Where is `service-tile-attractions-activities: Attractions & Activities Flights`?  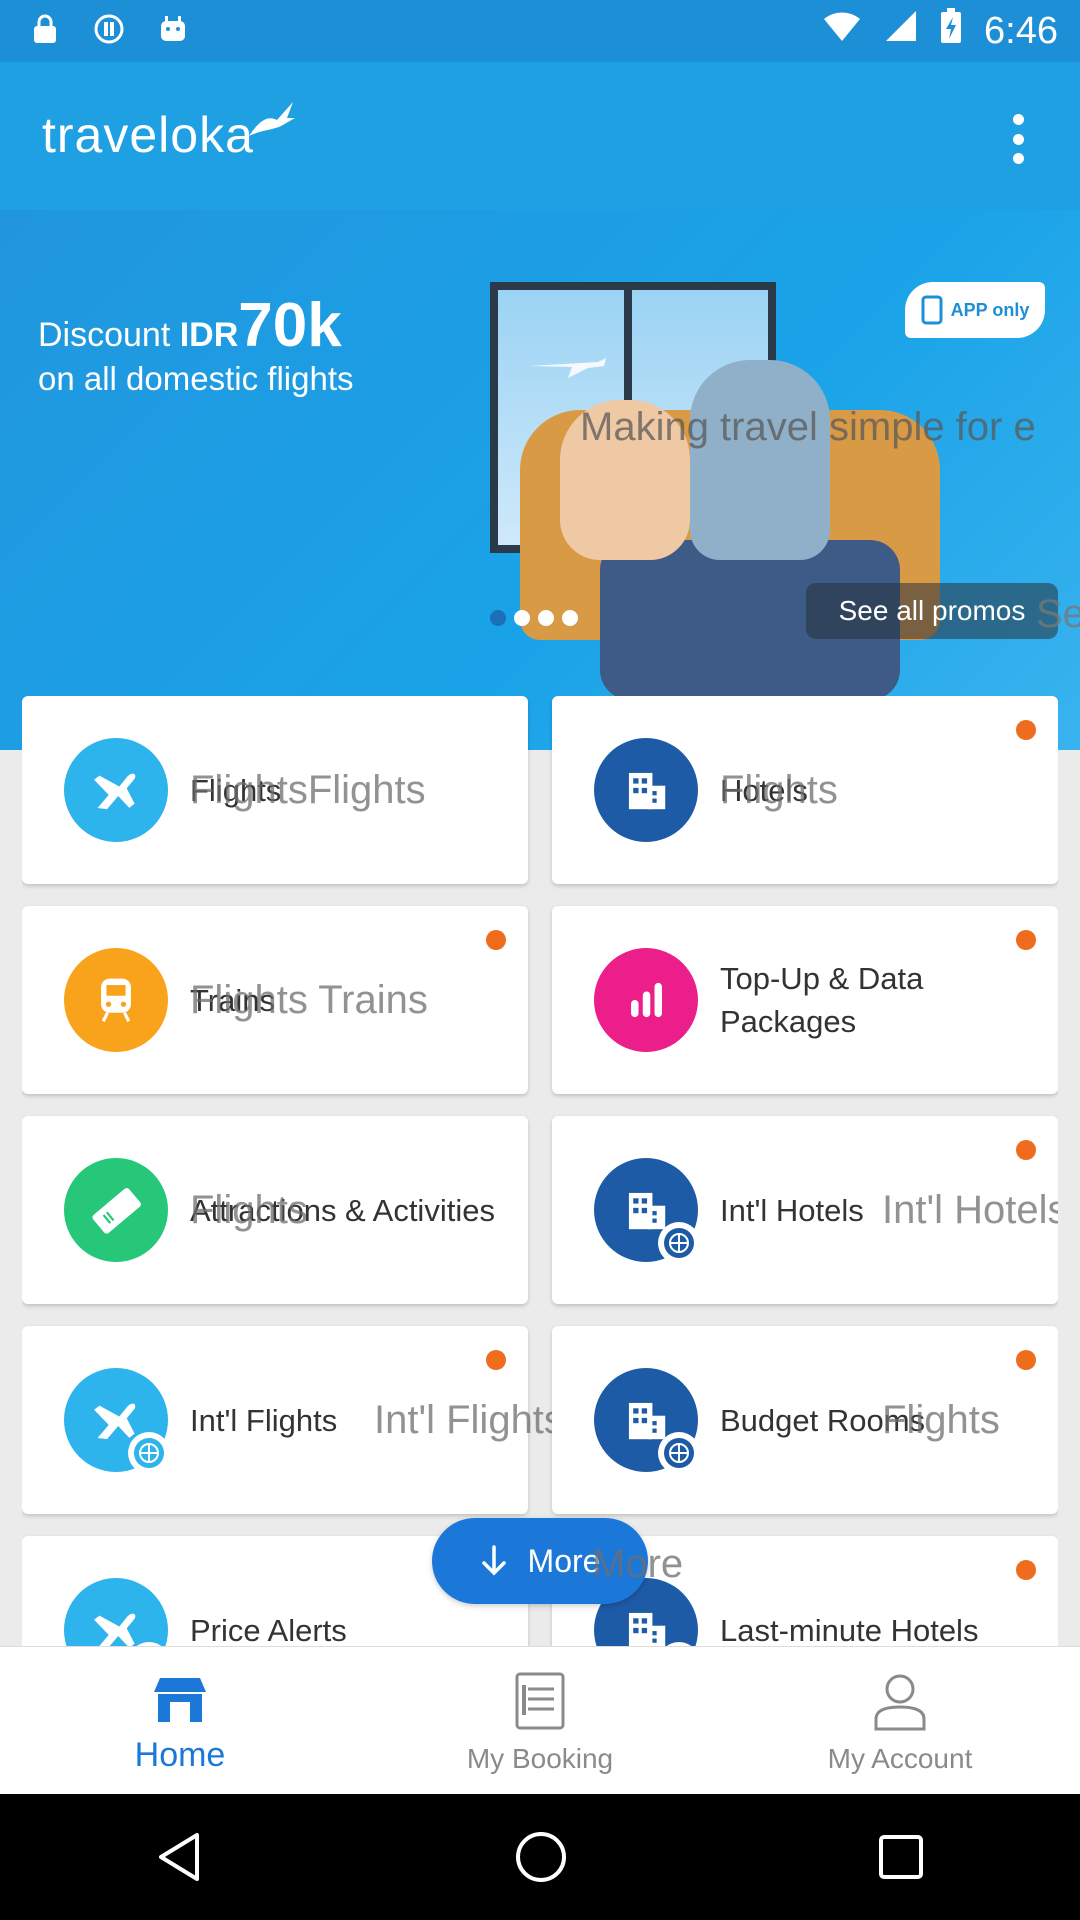 service-tile-attractions-activities: Attractions & Activities Flights is located at coordinates (275, 1210).